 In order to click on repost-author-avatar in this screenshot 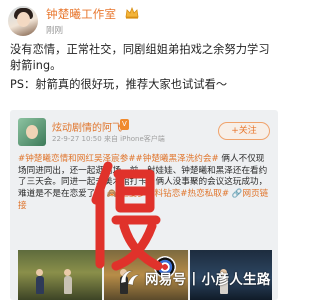, I will do `click(32, 132)`.